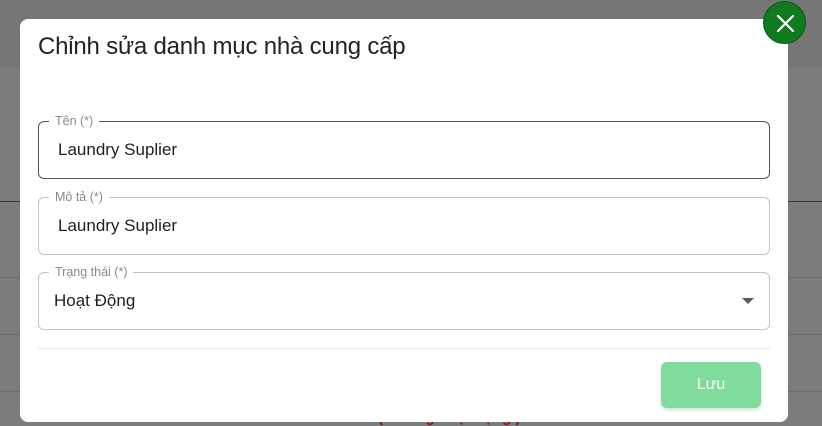 This screenshot has width=822, height=426. I want to click on status-selected-value: Hoạt Động, so click(95, 300).